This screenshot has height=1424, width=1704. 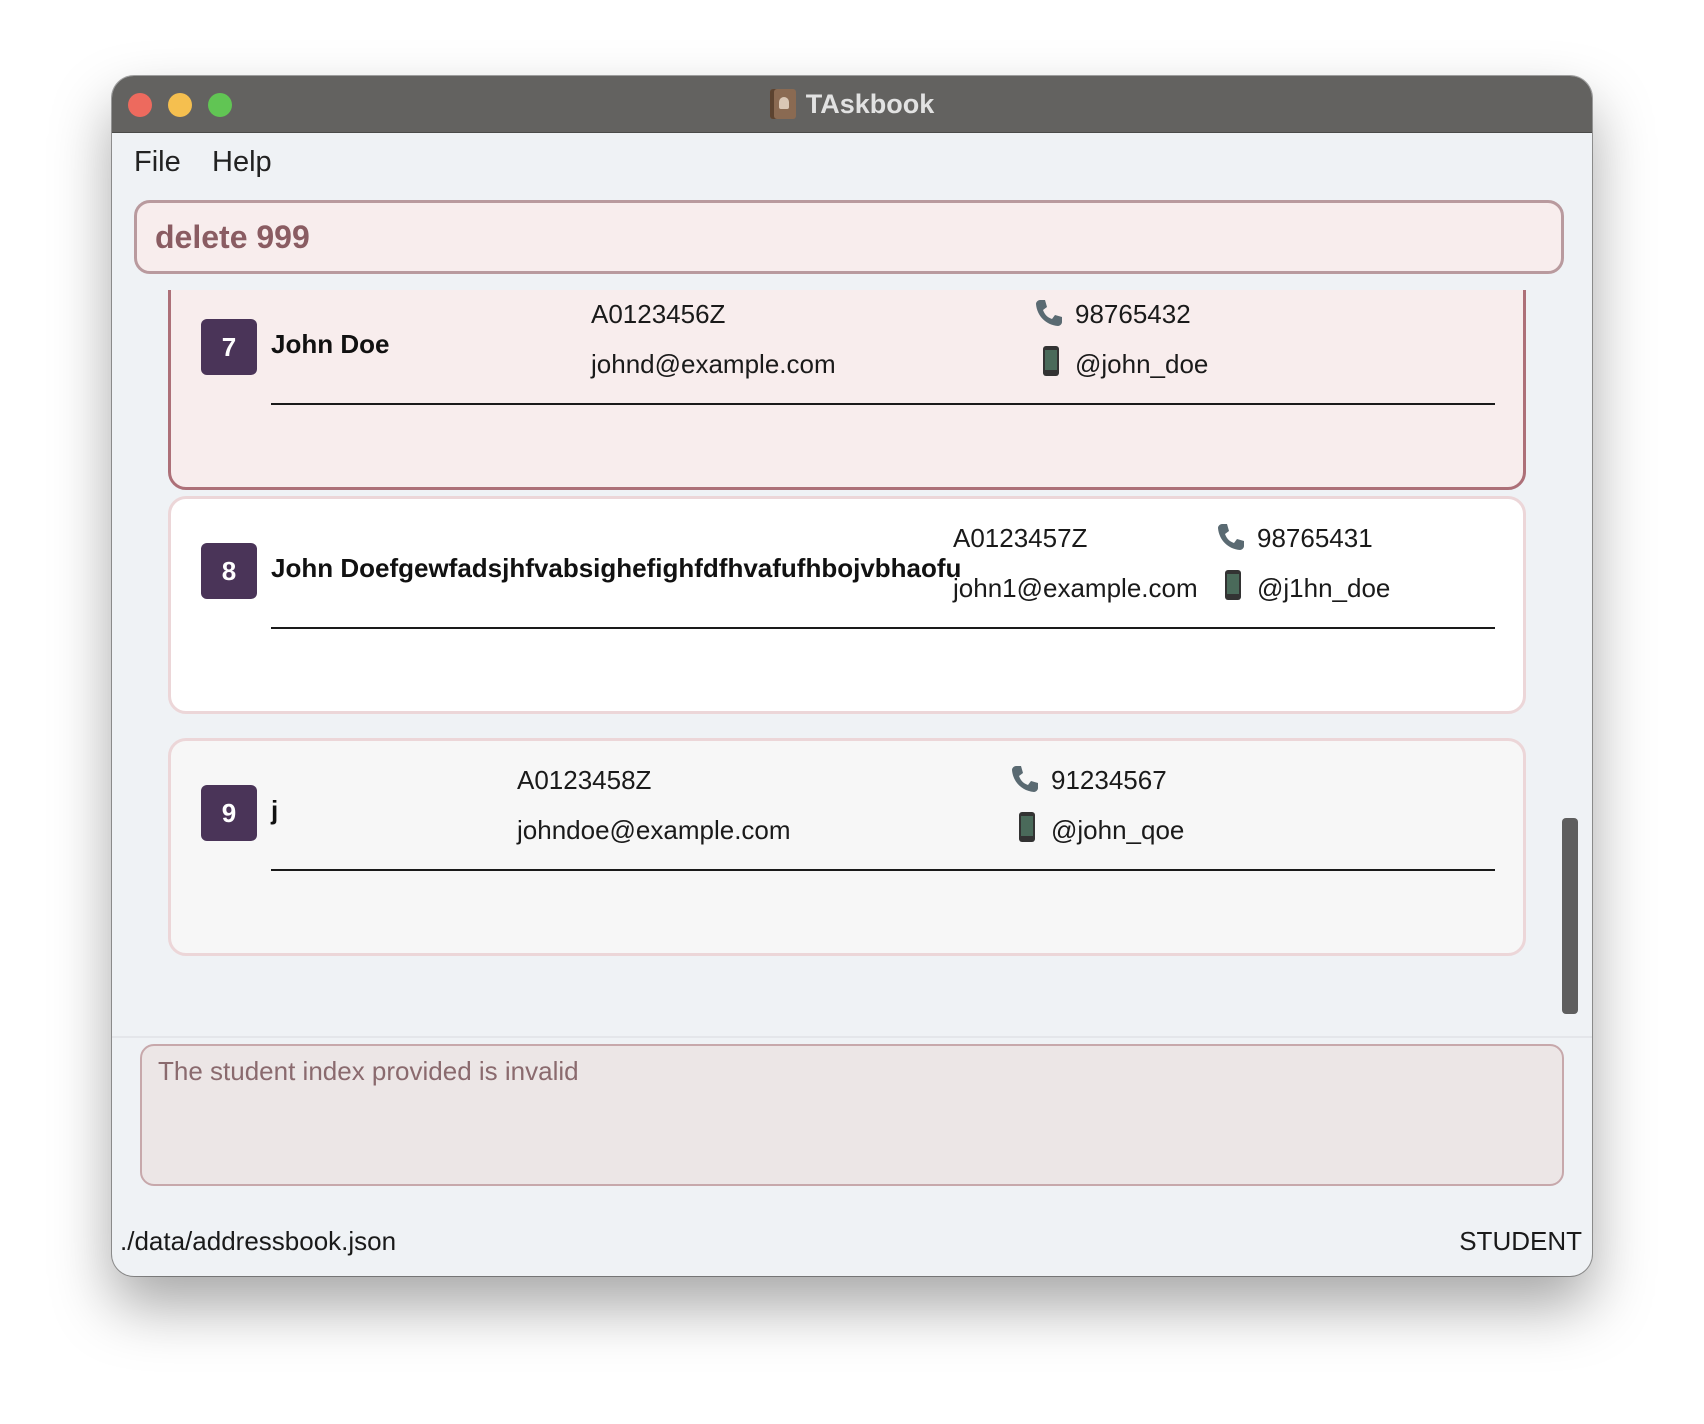 What do you see at coordinates (229, 347) in the screenshot?
I see `student-index-badge: 7` at bounding box center [229, 347].